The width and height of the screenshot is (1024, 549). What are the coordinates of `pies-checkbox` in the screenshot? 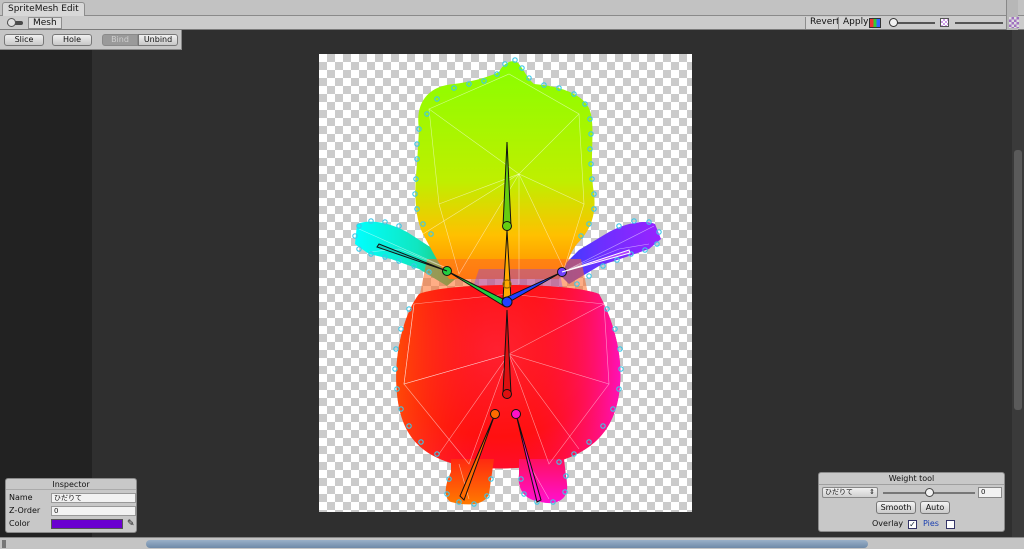 It's located at (950, 524).